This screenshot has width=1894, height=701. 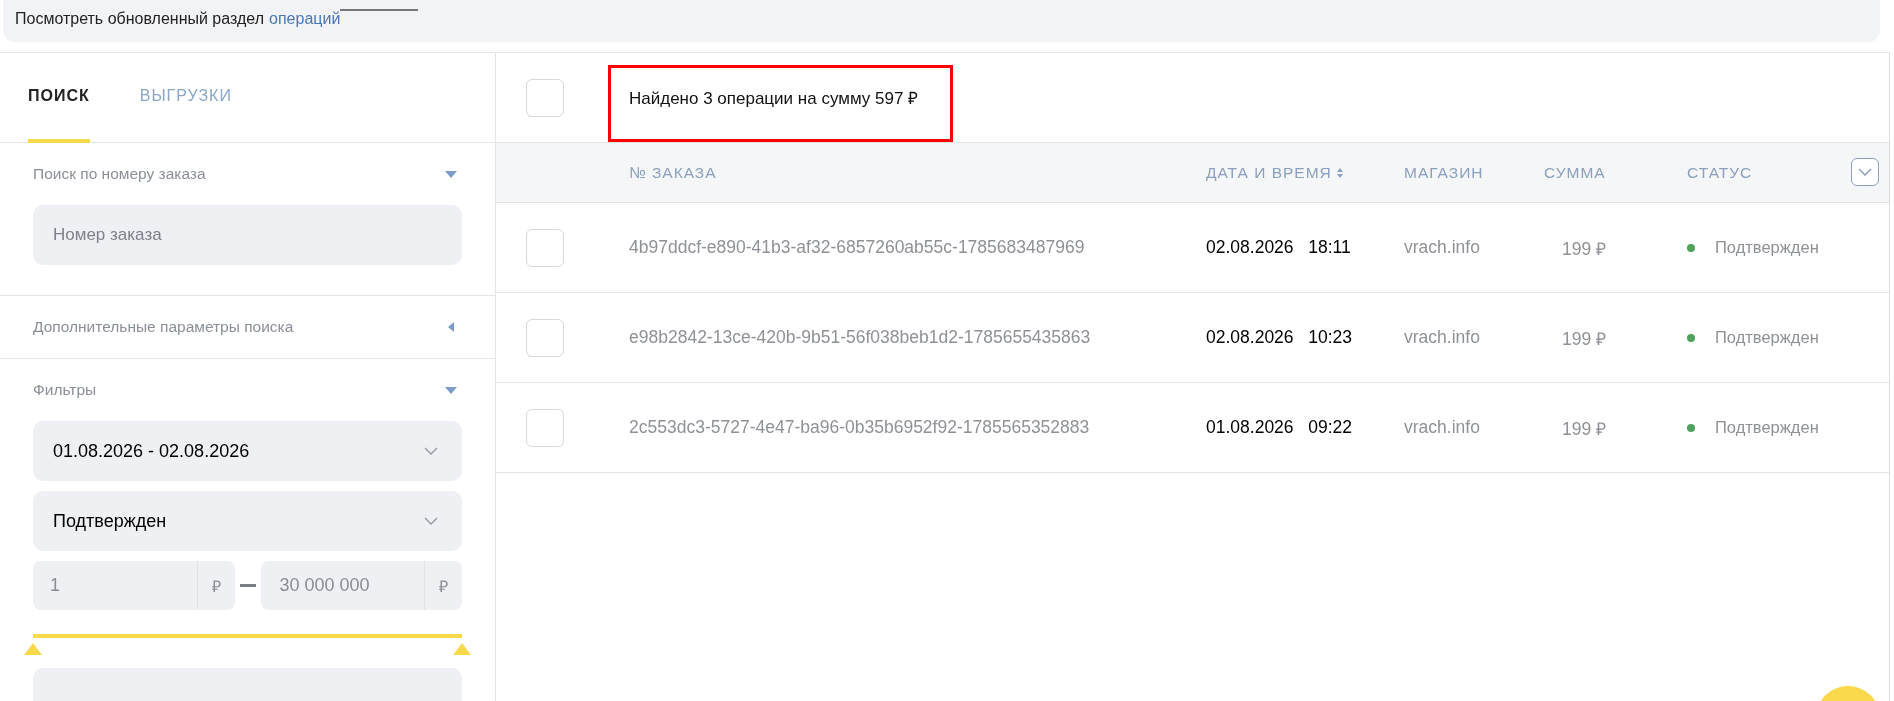 What do you see at coordinates (1279, 247) in the screenshot?
I see `date-time: 02.08.2026 18:11` at bounding box center [1279, 247].